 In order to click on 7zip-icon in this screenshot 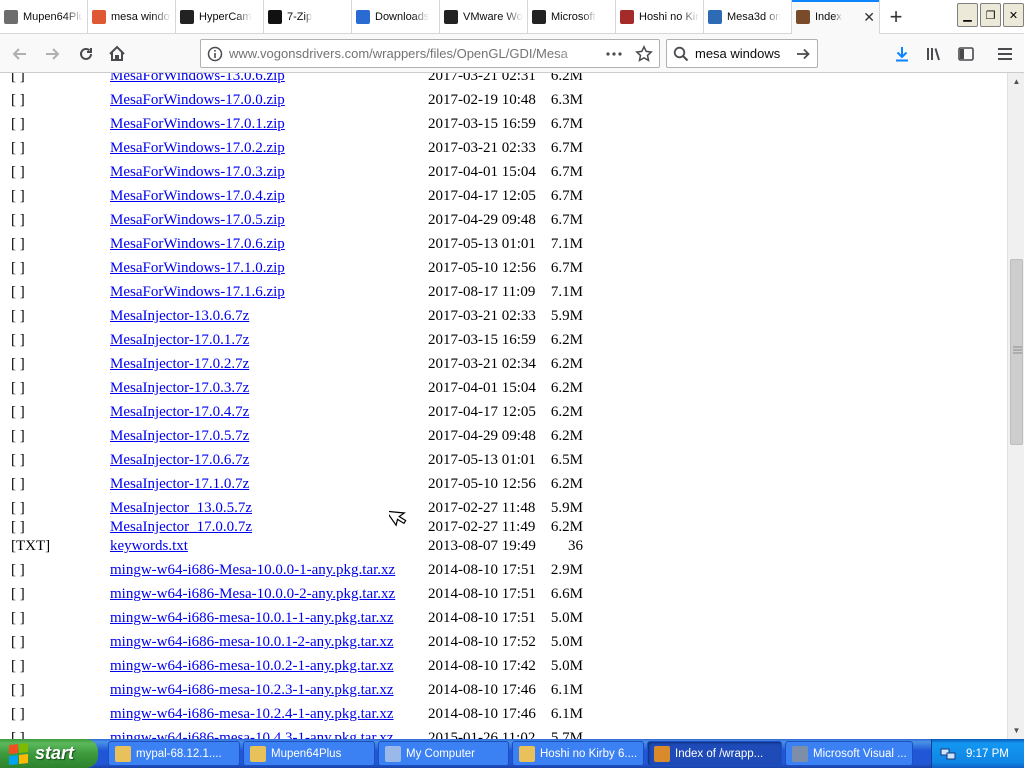, I will do `click(275, 17)`.